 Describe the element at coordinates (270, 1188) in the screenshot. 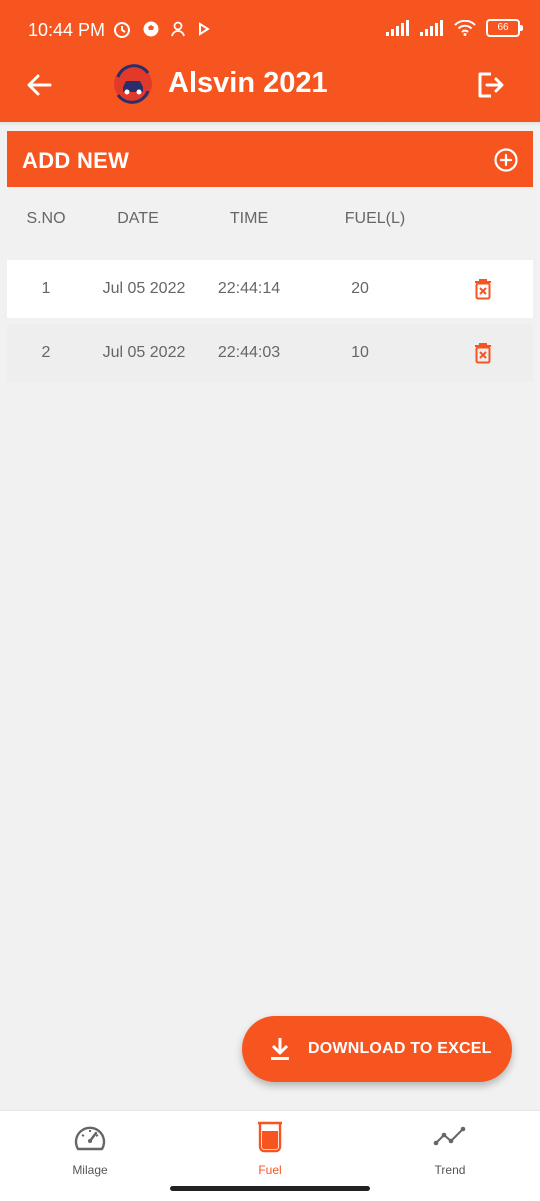

I see `home-indicator` at that location.